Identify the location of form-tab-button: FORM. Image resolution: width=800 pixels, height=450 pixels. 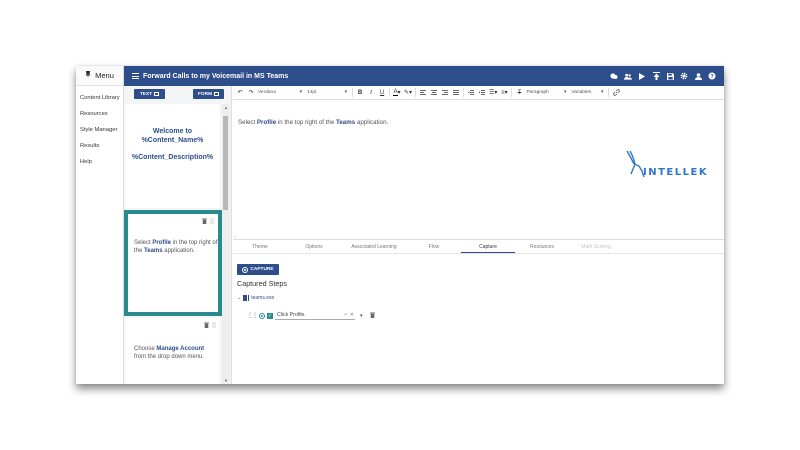
(208, 94).